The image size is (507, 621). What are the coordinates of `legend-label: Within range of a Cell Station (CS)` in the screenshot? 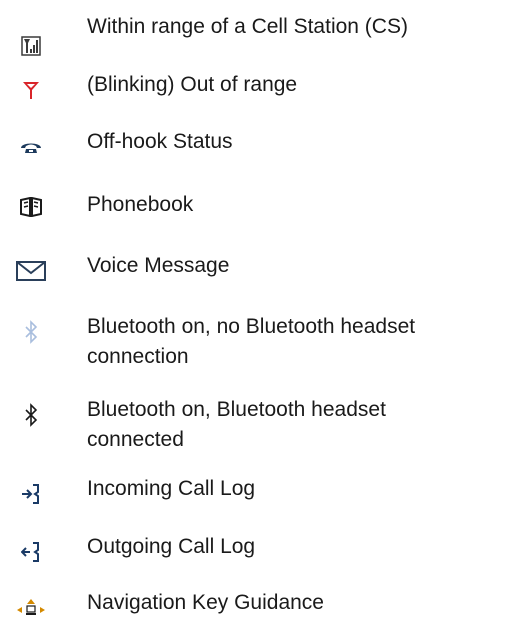 It's located at (247, 26).